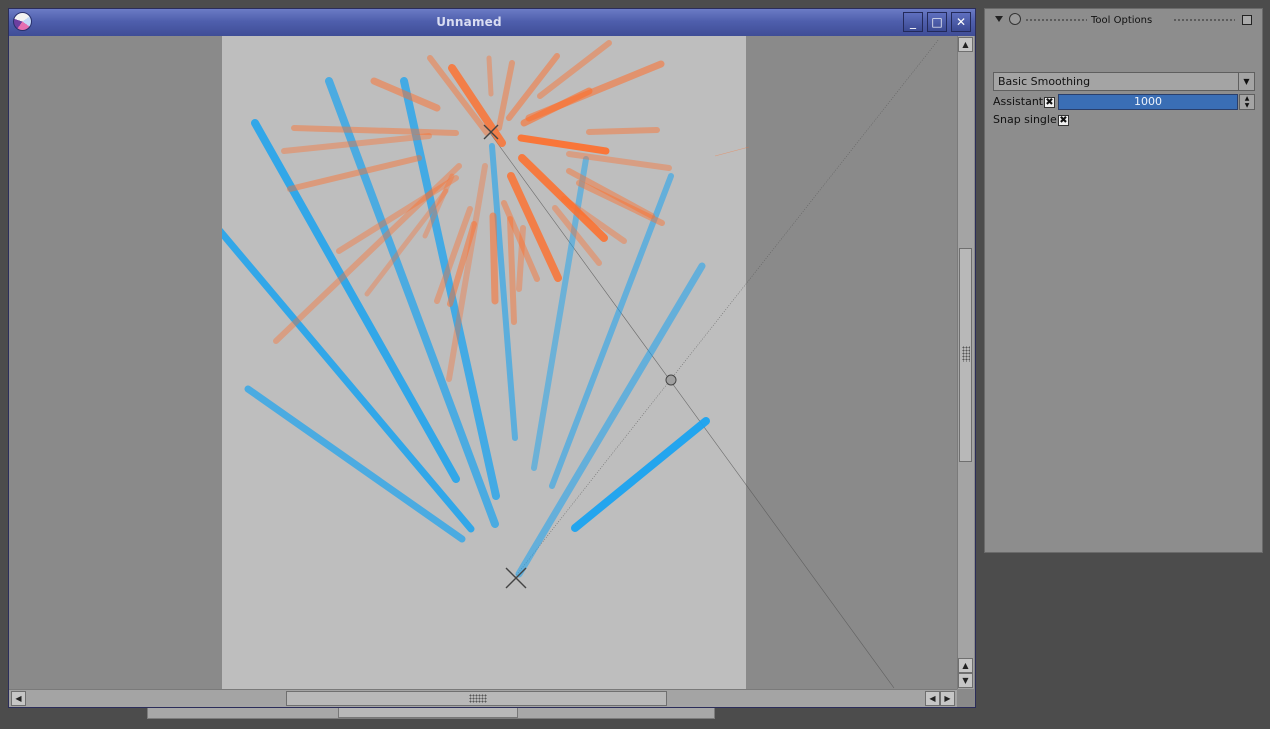 Image resolution: width=1270 pixels, height=729 pixels. Describe the element at coordinates (1044, 81) in the screenshot. I see `smoothing-mode-value: Basic Smoothing` at that location.